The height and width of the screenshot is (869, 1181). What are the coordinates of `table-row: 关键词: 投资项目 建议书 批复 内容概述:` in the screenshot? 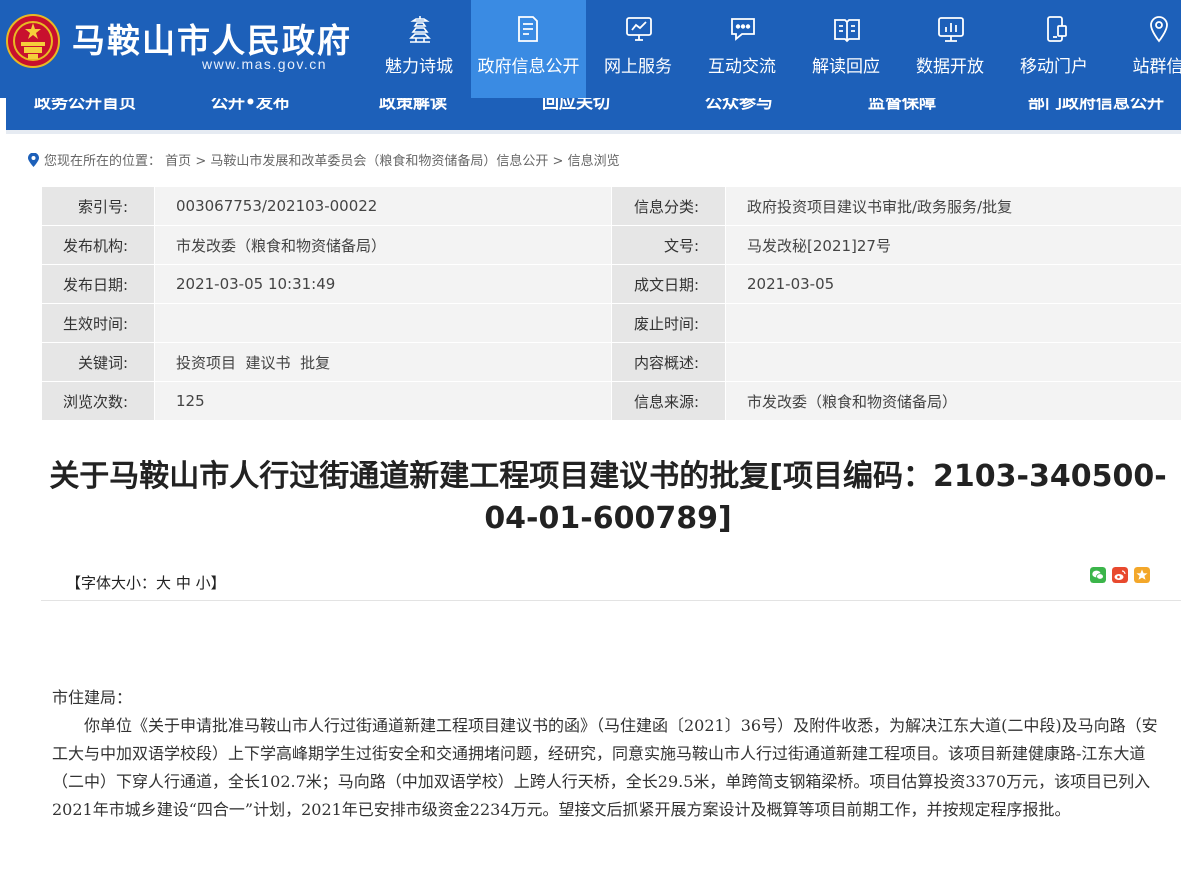 It's located at (611, 362).